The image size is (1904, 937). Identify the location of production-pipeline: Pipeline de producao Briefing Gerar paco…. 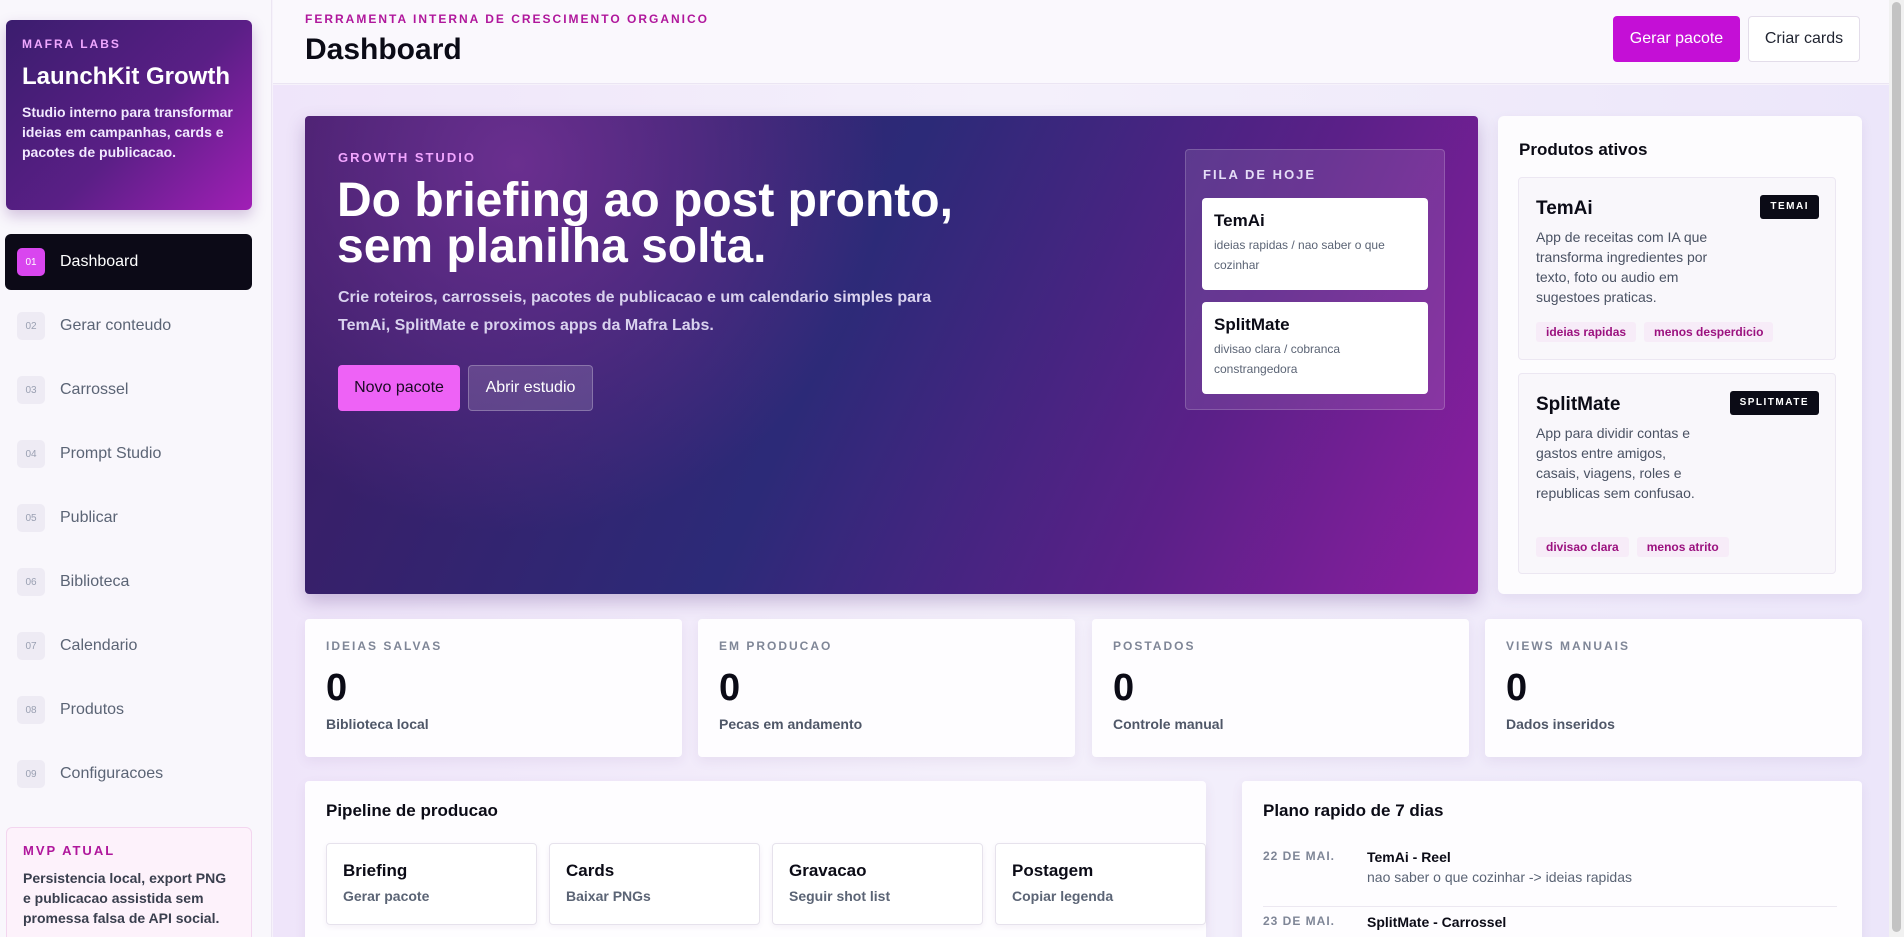
(755, 859).